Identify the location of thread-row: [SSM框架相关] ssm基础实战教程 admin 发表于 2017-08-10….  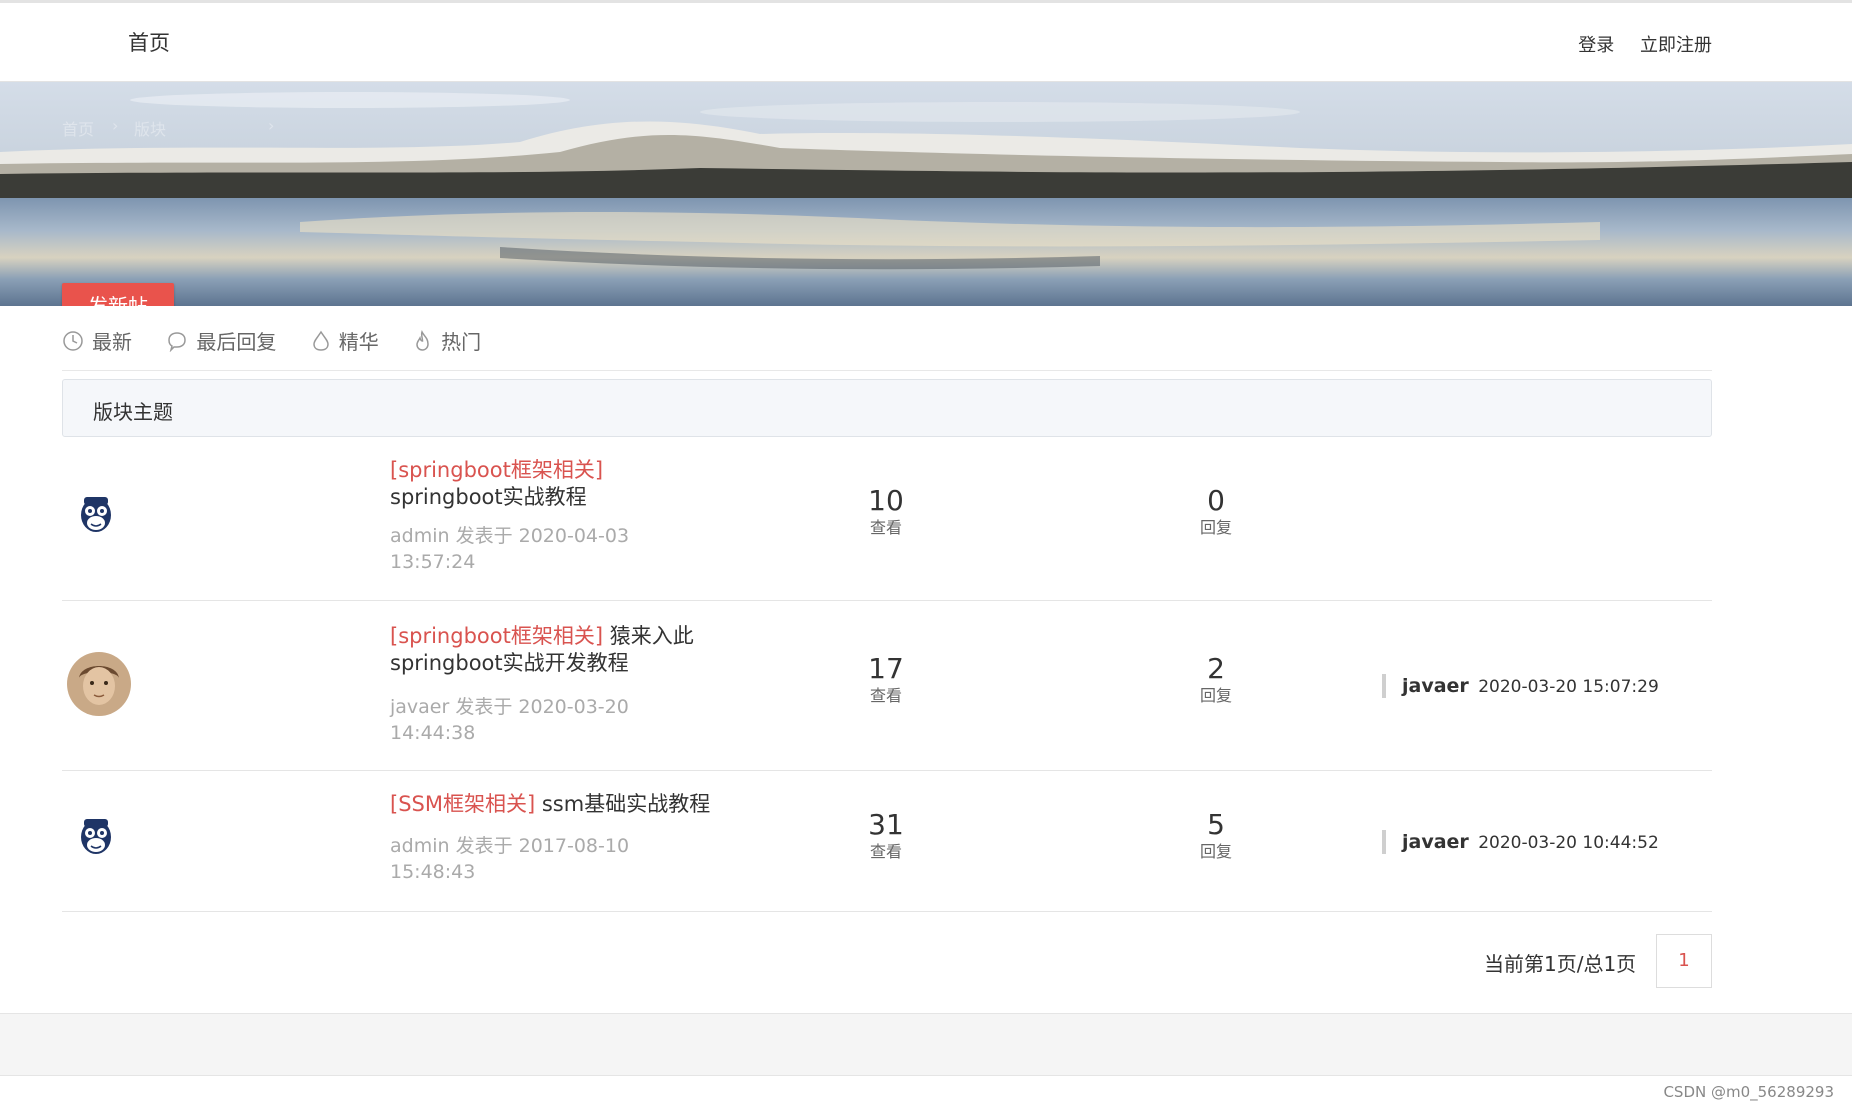
(887, 841).